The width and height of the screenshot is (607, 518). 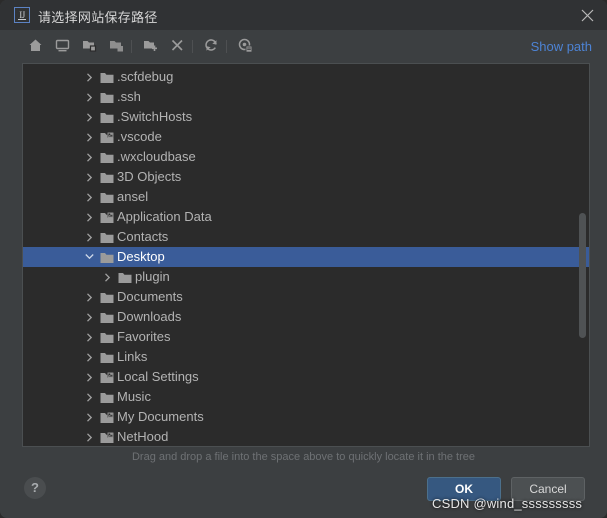 I want to click on help-button: ?, so click(x=35, y=488).